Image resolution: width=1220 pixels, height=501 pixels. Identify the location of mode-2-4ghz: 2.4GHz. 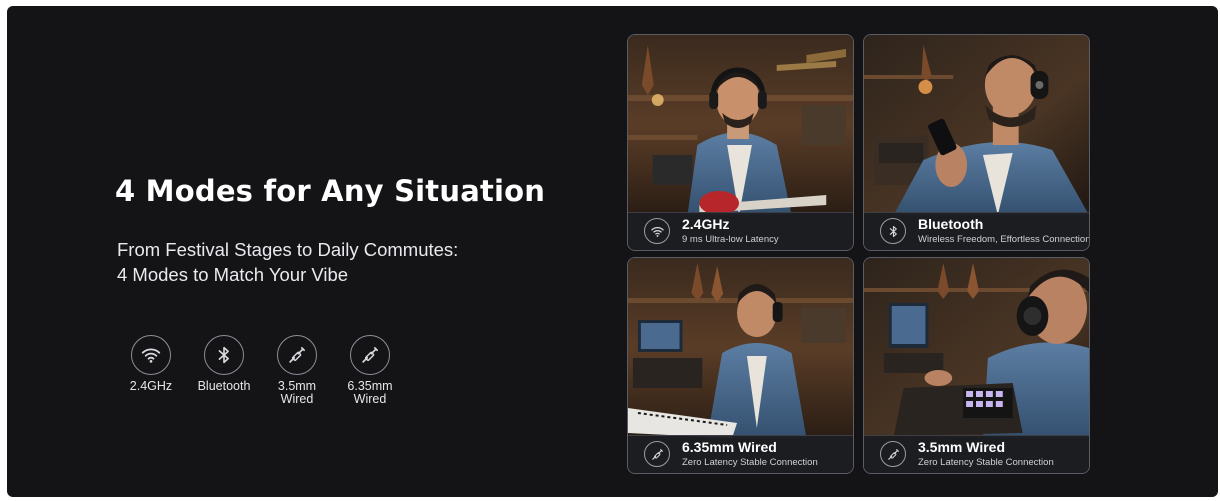
(151, 370).